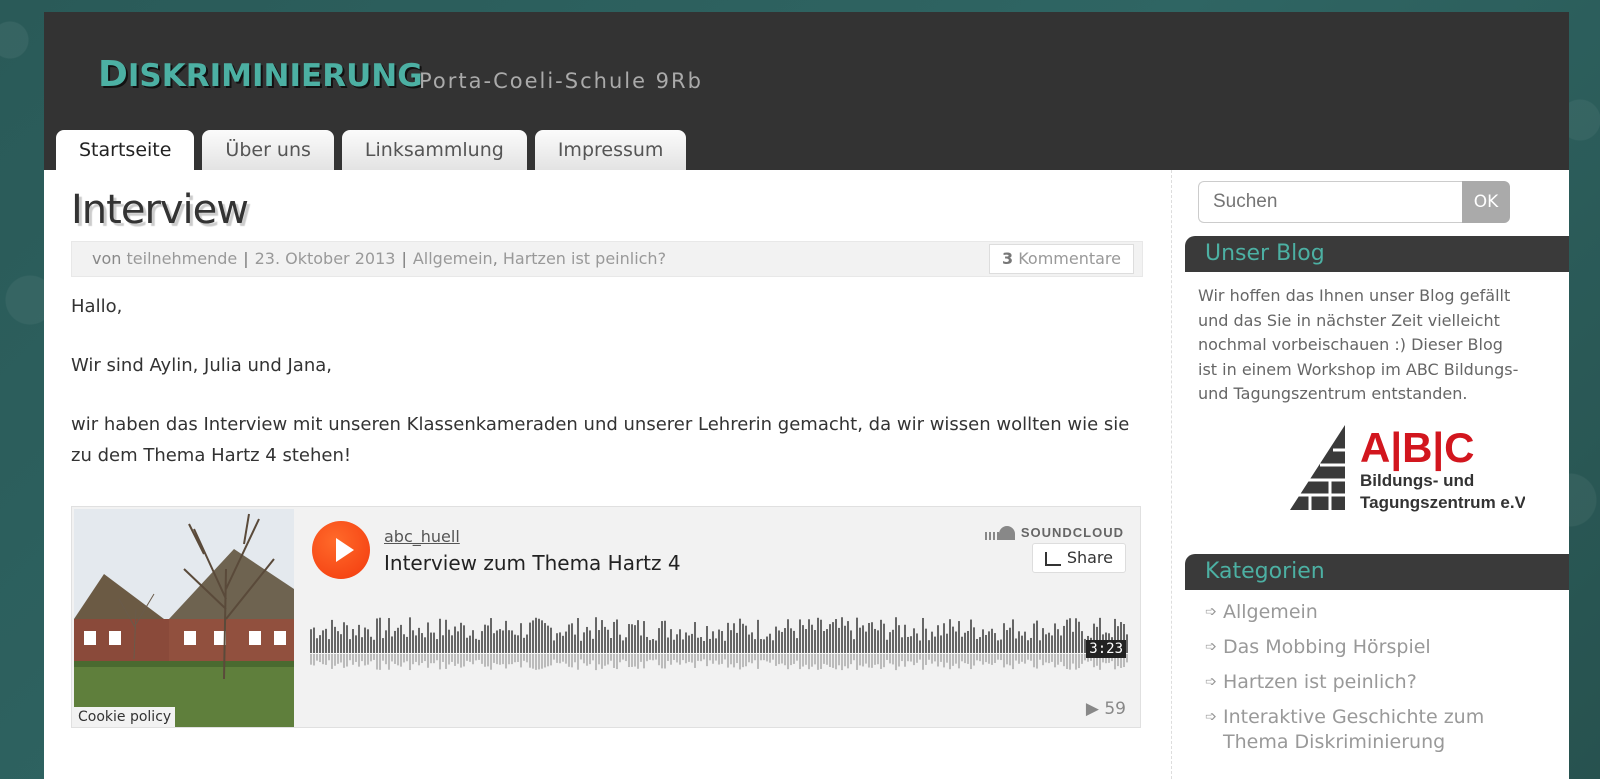 The width and height of the screenshot is (1600, 779). I want to click on site-title-initial: D, so click(113, 74).